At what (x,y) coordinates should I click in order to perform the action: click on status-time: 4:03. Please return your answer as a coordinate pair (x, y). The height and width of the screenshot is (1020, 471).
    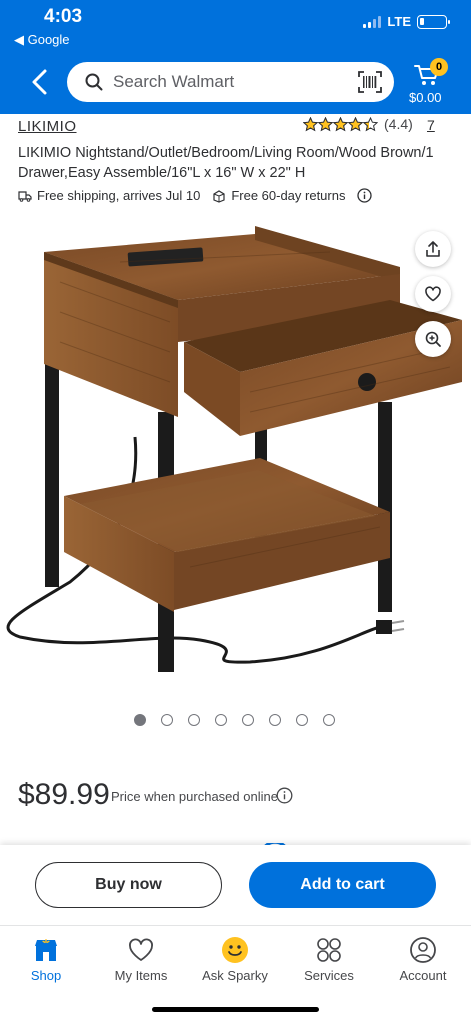
    Looking at the image, I should click on (63, 16).